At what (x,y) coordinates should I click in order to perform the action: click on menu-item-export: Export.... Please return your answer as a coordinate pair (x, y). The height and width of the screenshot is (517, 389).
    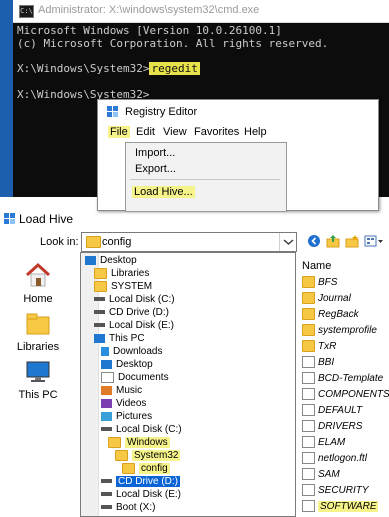
    Looking at the image, I should click on (155, 169).